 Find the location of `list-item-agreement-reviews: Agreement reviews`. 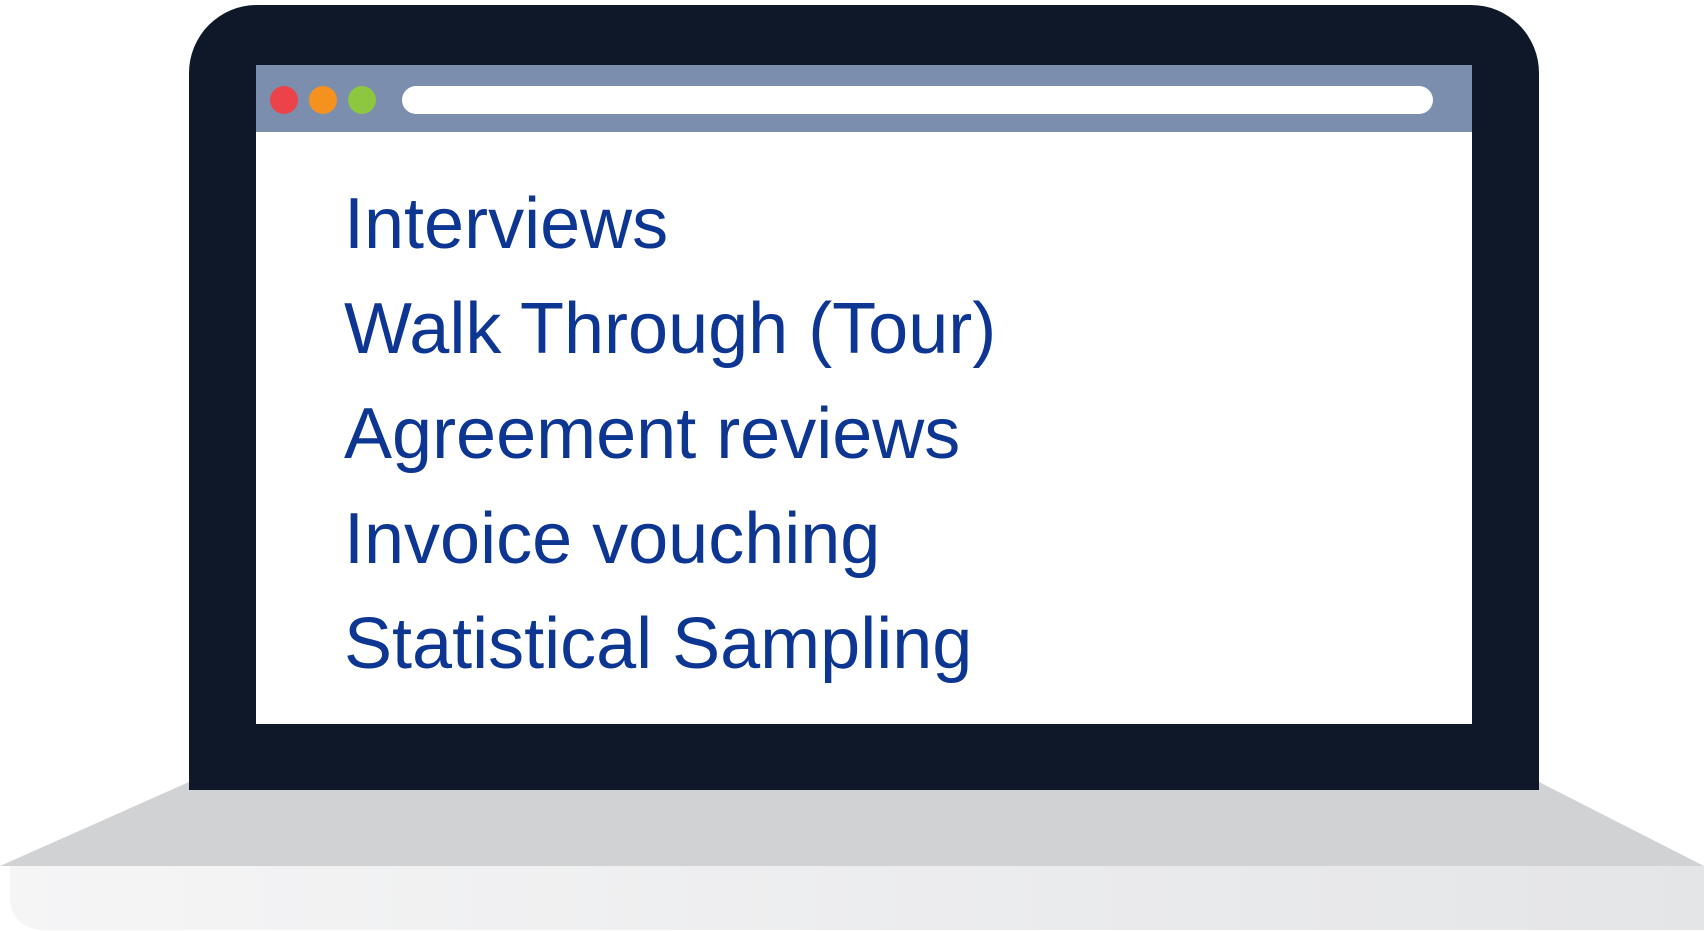

list-item-agreement-reviews: Agreement reviews is located at coordinates (652, 434).